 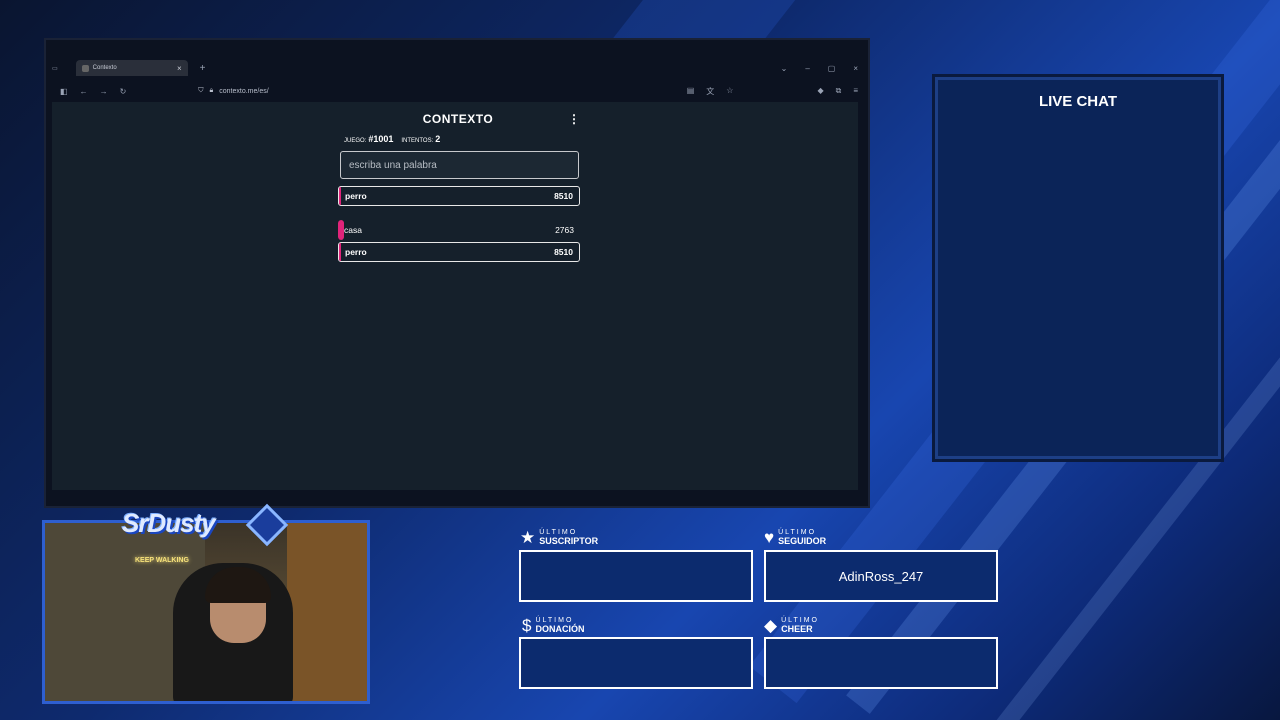 I want to click on game-label: JUEGO:, so click(x=355, y=141).